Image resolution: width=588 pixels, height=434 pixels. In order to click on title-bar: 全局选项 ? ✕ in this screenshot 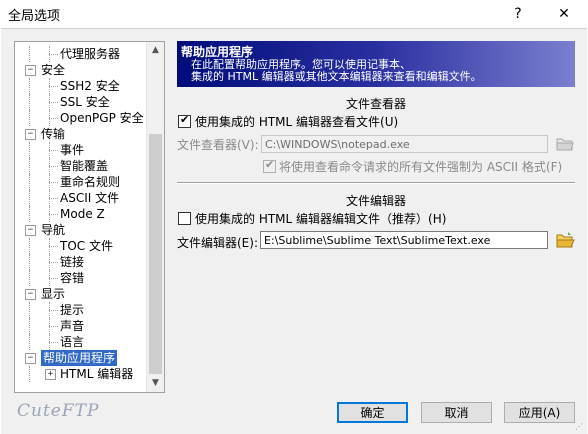, I will do `click(294, 14)`.